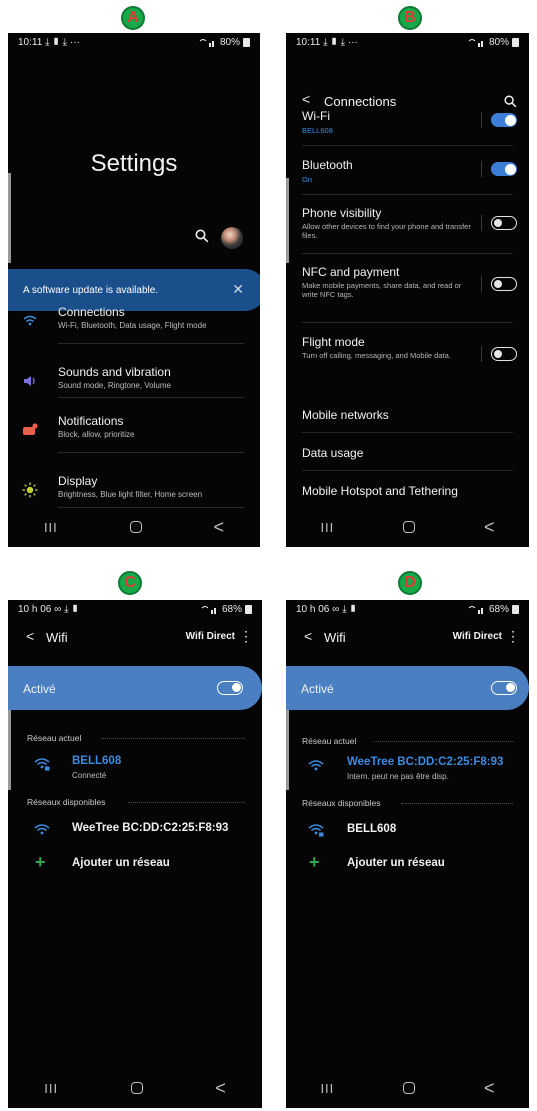  I want to click on nfc-toggle, so click(504, 284).